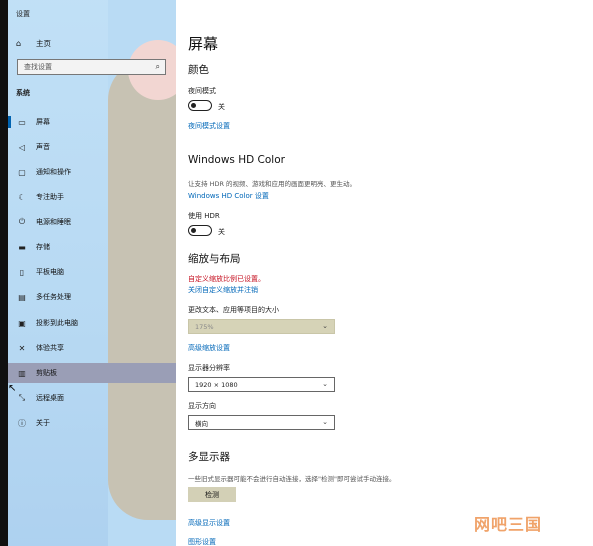 The width and height of the screenshot is (593, 546). Describe the element at coordinates (200, 230) in the screenshot. I see `hdr-toggle` at that location.